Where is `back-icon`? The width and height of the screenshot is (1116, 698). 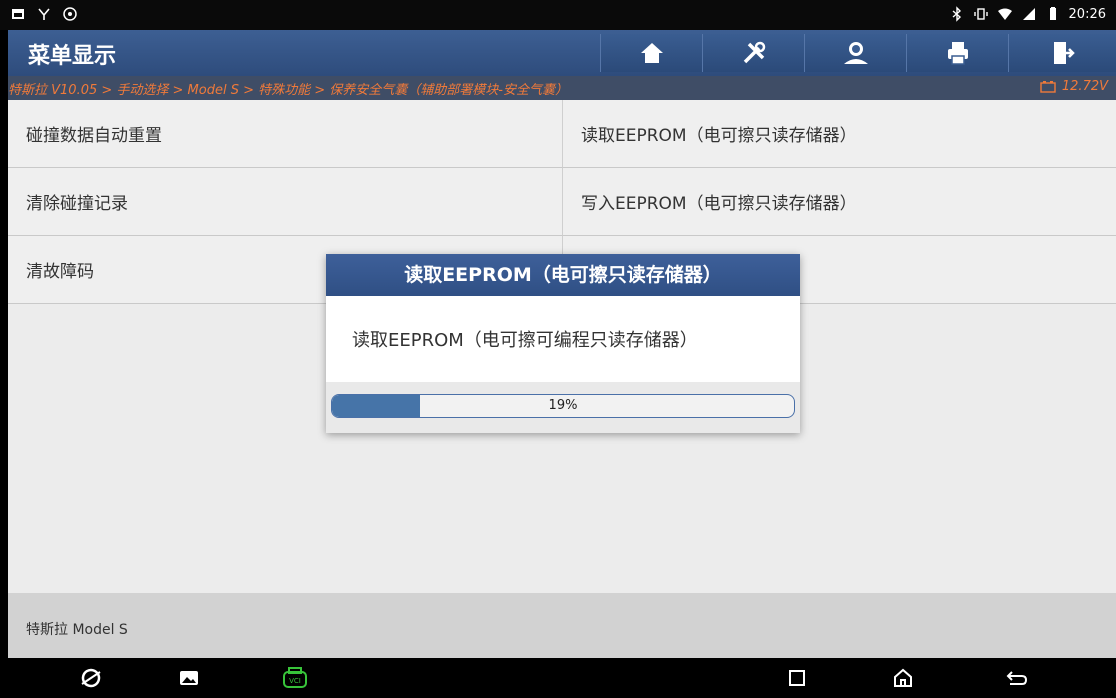
back-icon is located at coordinates (1017, 678).